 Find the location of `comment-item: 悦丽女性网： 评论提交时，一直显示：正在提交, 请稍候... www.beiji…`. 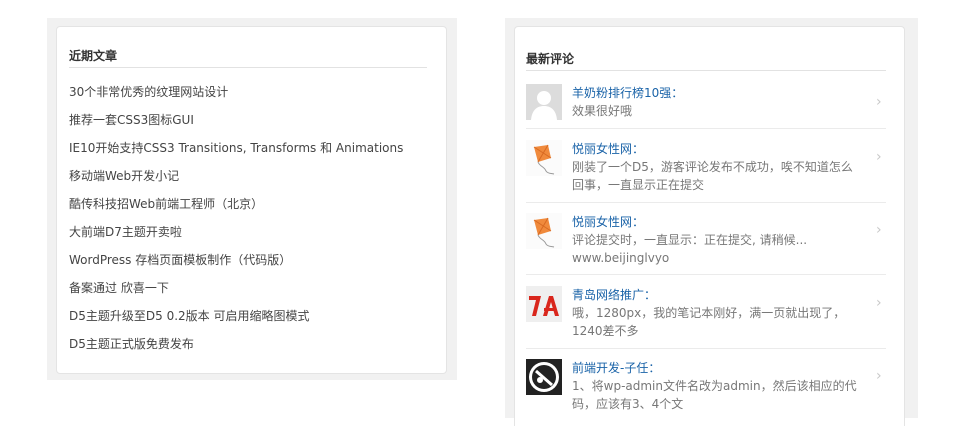

comment-item: 悦丽女性网： 评论提交时，一直显示：正在提交, 请稍候... www.beiji… is located at coordinates (706, 241).